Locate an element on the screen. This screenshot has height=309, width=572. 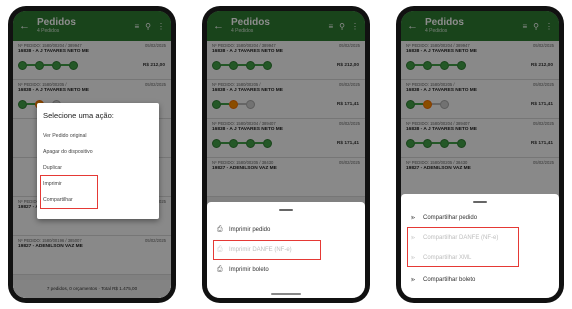
dialog-title: Selecione uma ação: is located at coordinates (78, 115).